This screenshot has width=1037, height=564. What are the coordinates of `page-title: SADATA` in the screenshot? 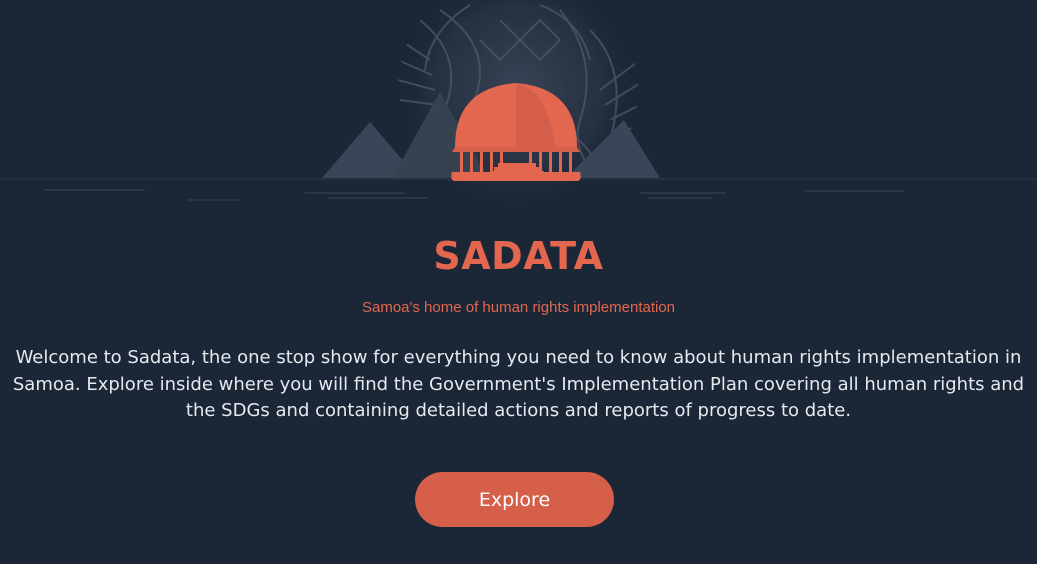 It's located at (518, 256).